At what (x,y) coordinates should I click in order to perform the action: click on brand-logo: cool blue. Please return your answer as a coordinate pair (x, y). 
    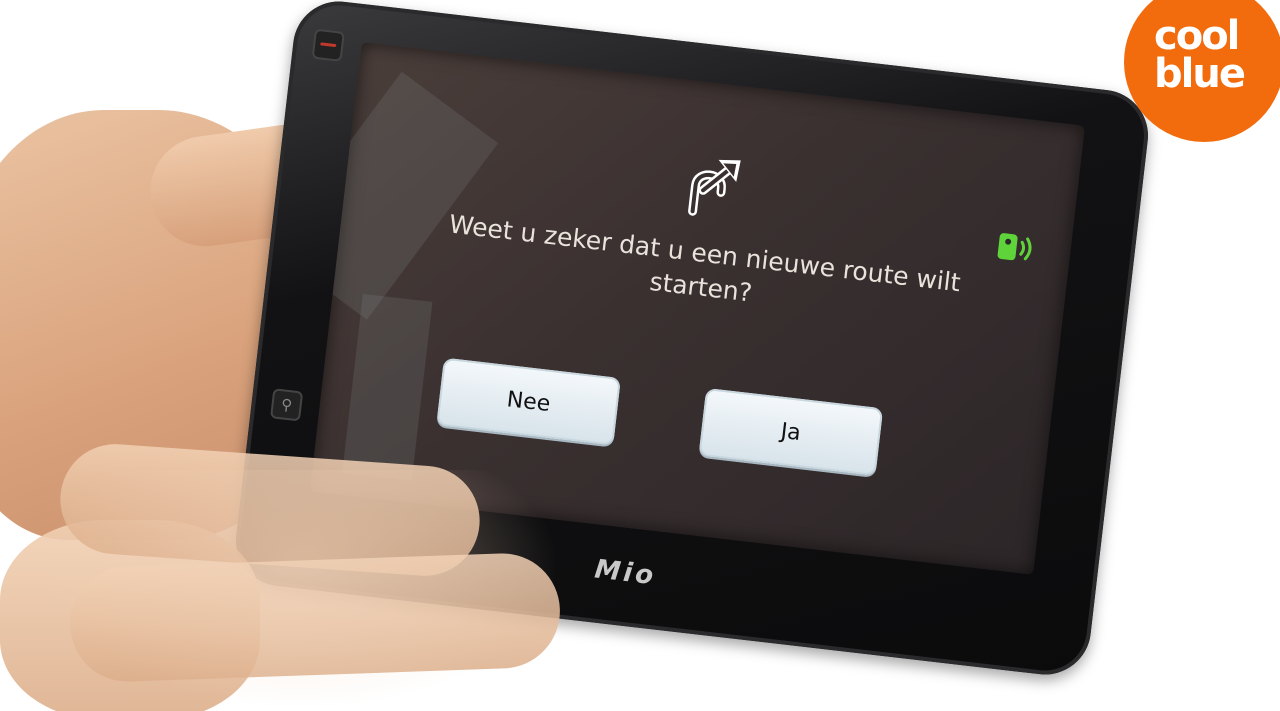
    Looking at the image, I should click on (1202, 71).